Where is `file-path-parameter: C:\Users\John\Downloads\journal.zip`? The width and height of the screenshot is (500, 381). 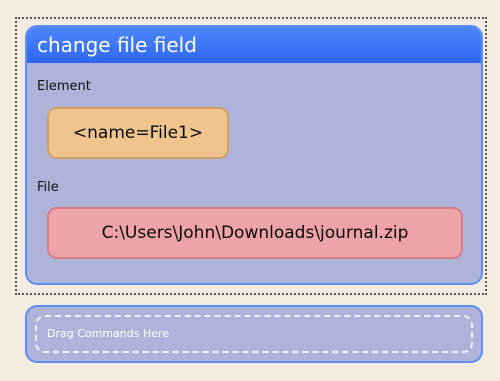 file-path-parameter: C:\Users\John\Downloads\journal.zip is located at coordinates (255, 233).